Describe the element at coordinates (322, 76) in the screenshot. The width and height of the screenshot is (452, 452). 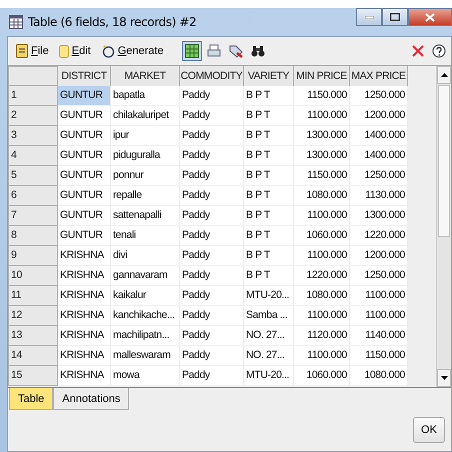
I see `column-header: MIN PRICE` at that location.